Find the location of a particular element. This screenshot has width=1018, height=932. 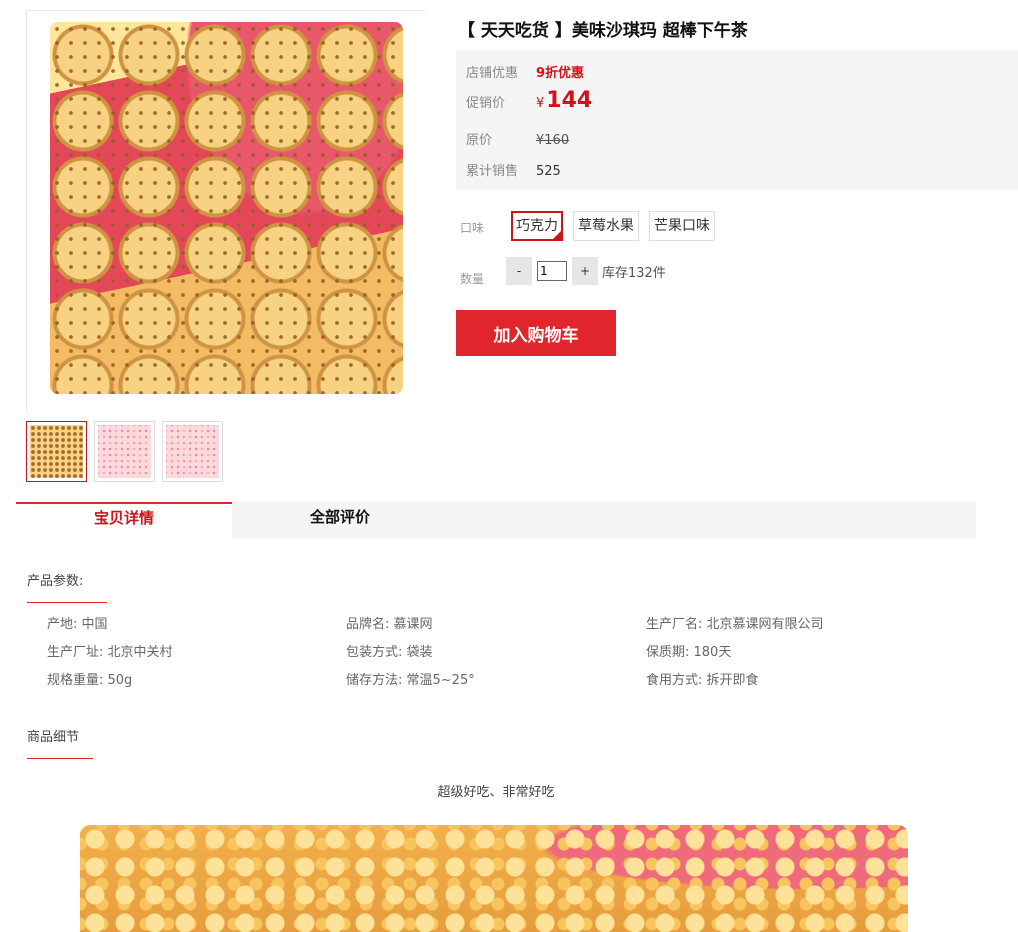

params-divider is located at coordinates (67, 602).